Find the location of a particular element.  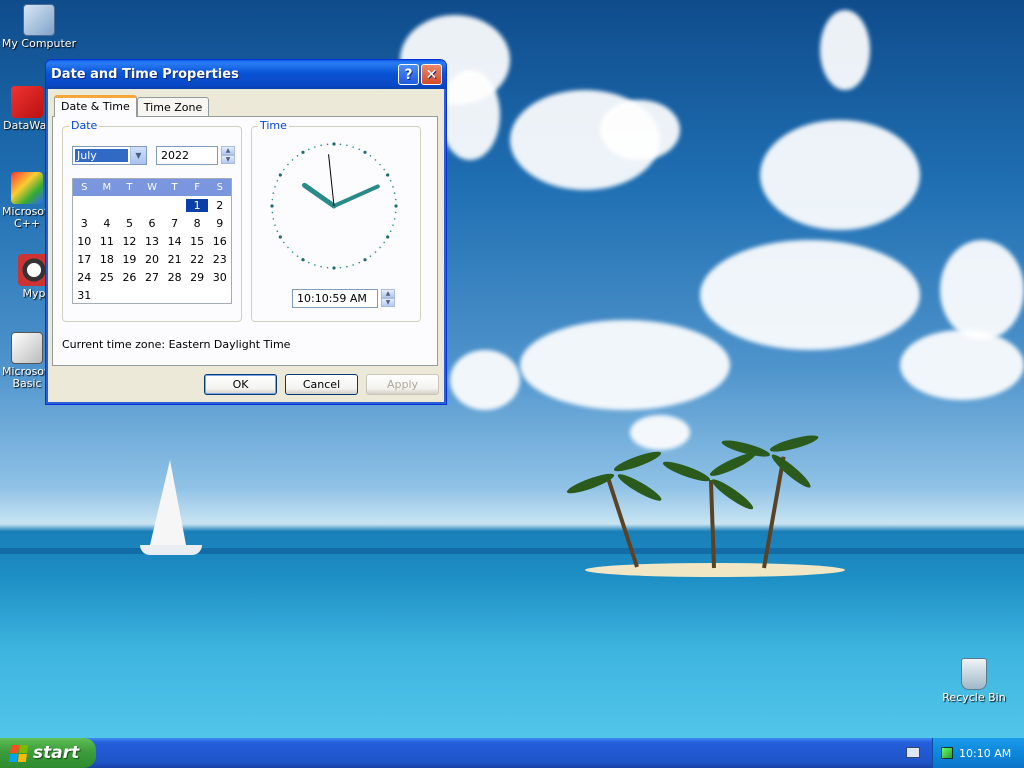

desktop-icon-label: My Computer is located at coordinates (39, 43).